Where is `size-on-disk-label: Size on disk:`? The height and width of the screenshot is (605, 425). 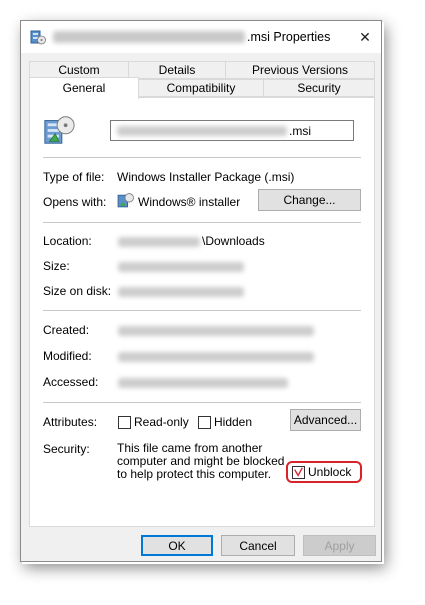
size-on-disk-label: Size on disk: is located at coordinates (77, 291).